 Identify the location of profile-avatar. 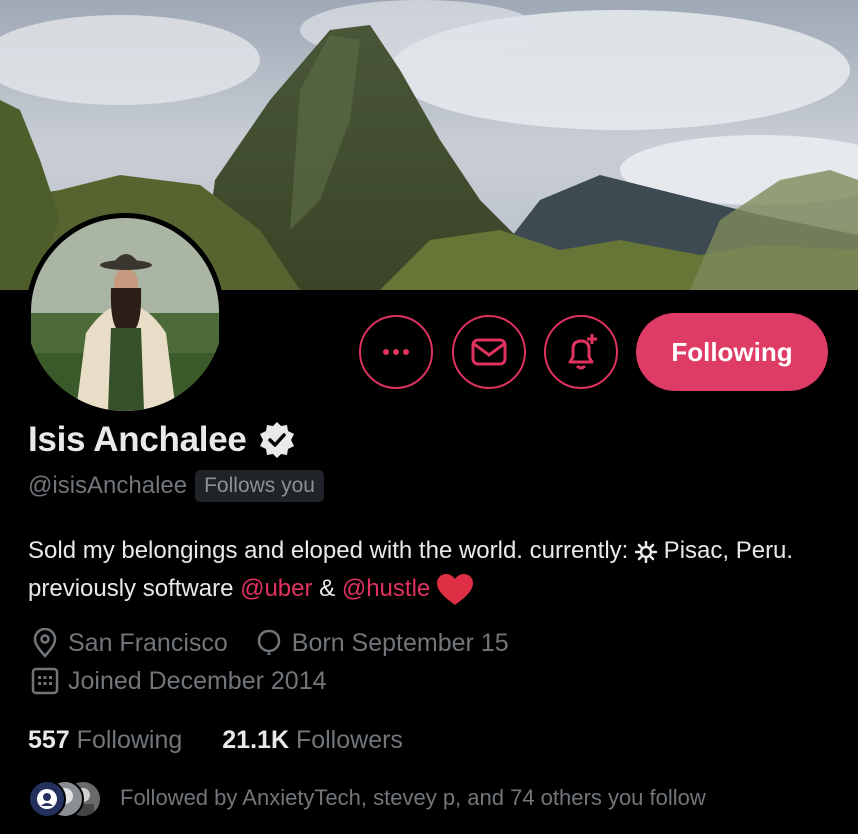
(125, 312).